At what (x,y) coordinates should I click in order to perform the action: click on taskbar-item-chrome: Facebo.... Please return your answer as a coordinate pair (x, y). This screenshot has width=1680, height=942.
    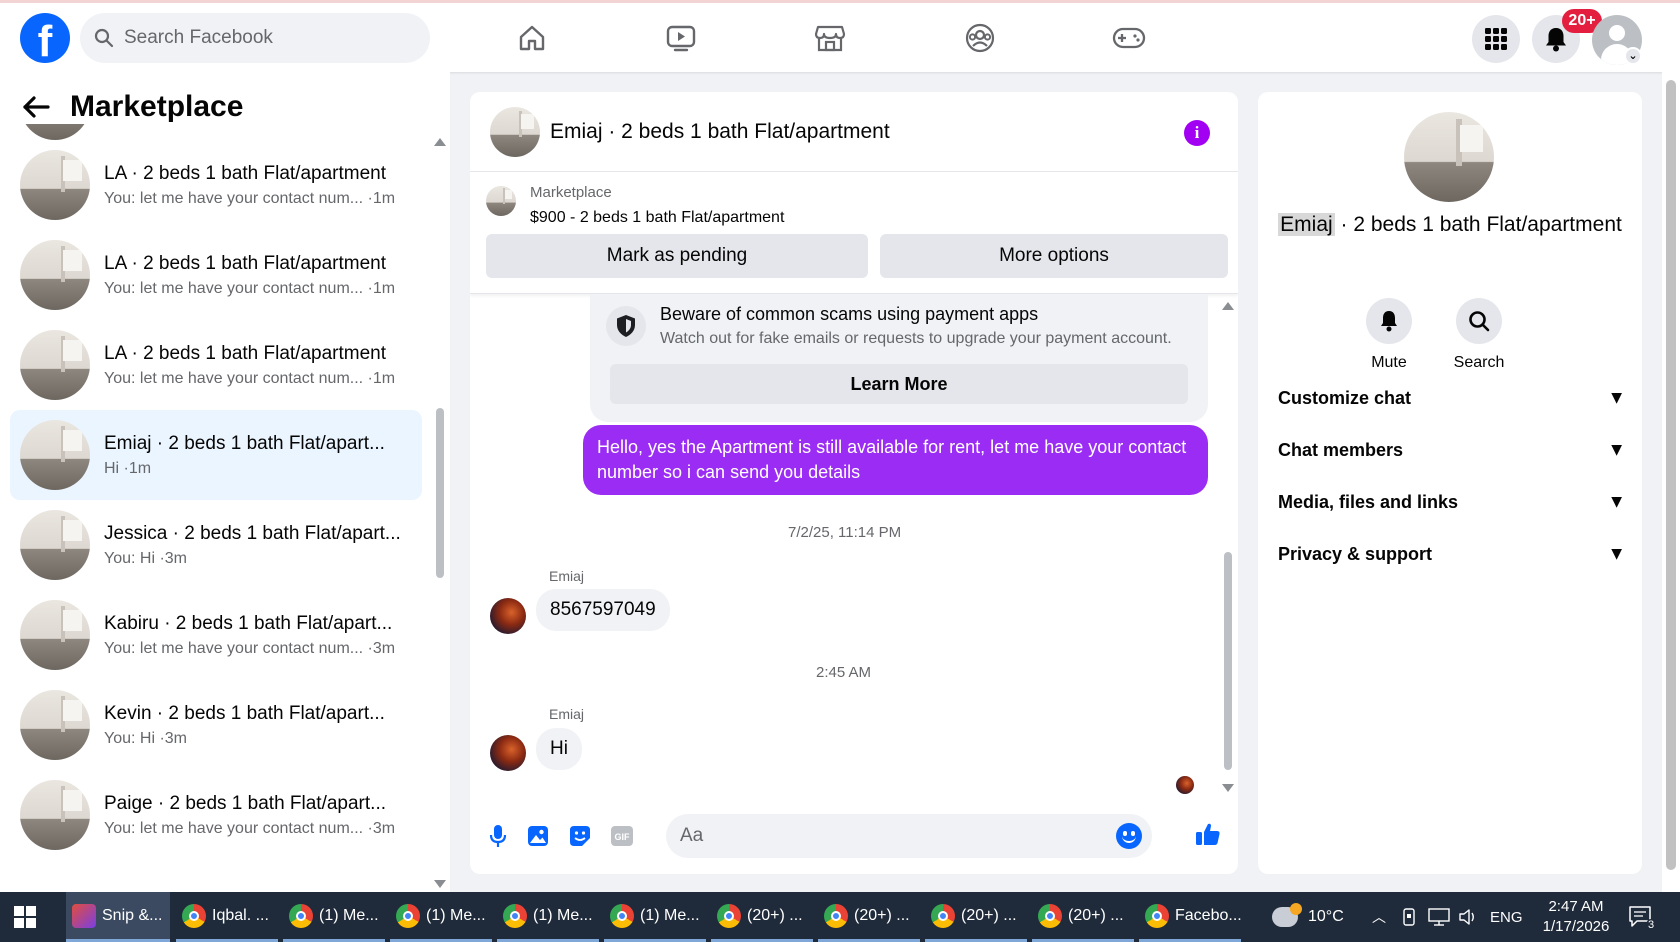
    Looking at the image, I should click on (1190, 917).